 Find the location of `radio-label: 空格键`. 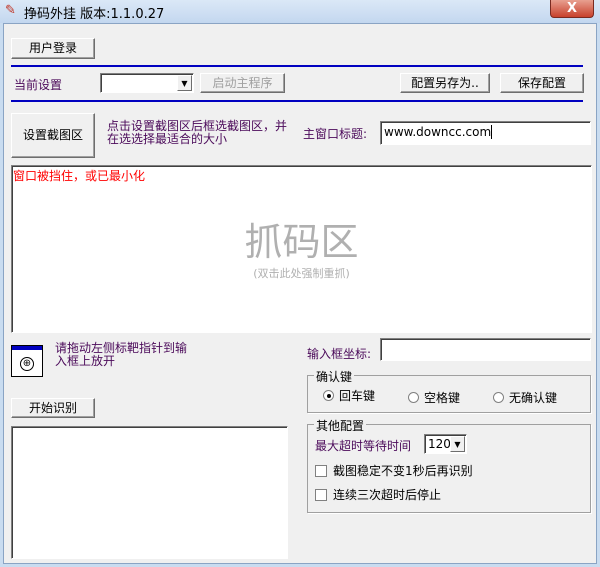

radio-label: 空格键 is located at coordinates (442, 398).